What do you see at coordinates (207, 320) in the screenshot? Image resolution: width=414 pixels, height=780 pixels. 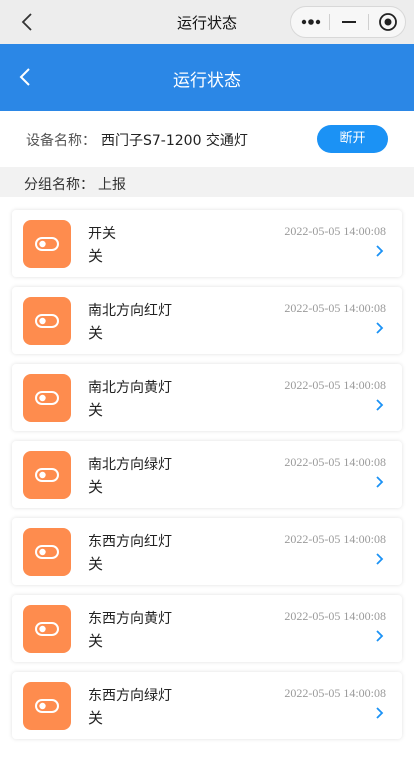 I see `list-item: 南北方向红灯 关 2022-05-05 14:00:08` at bounding box center [207, 320].